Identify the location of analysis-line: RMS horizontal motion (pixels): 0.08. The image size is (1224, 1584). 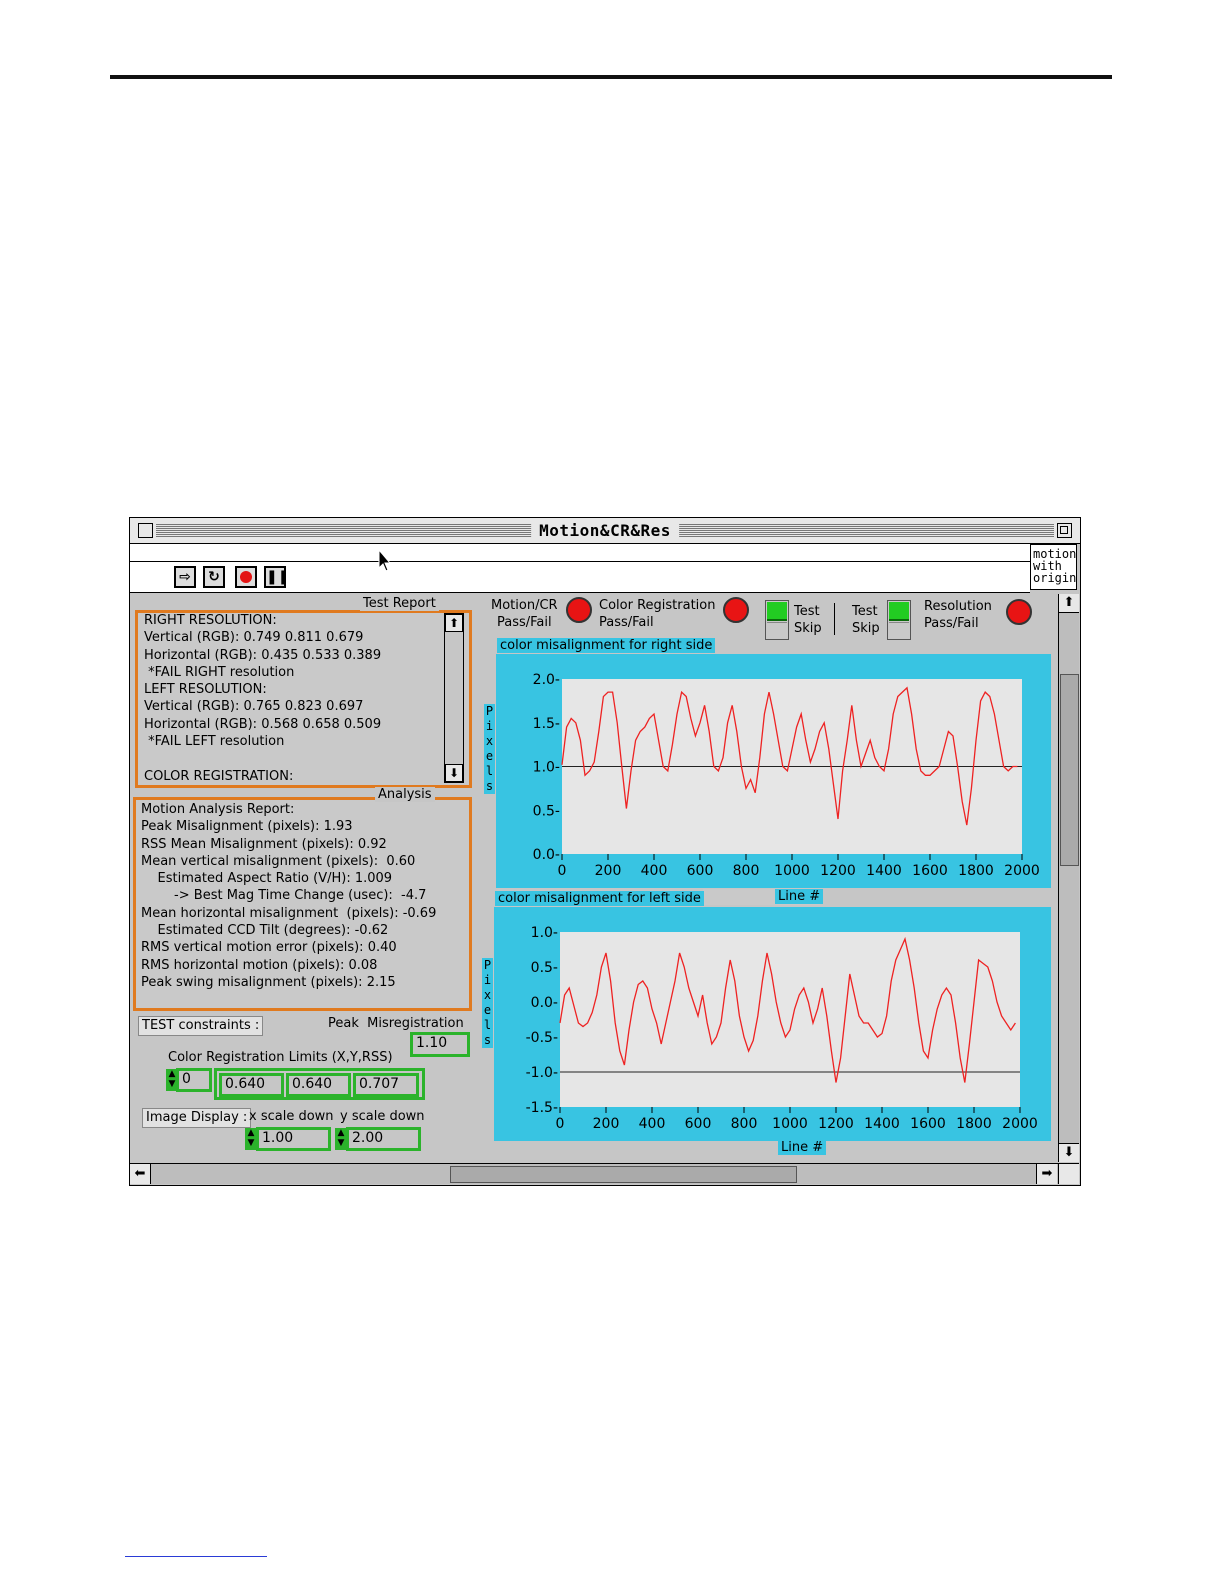
(259, 965).